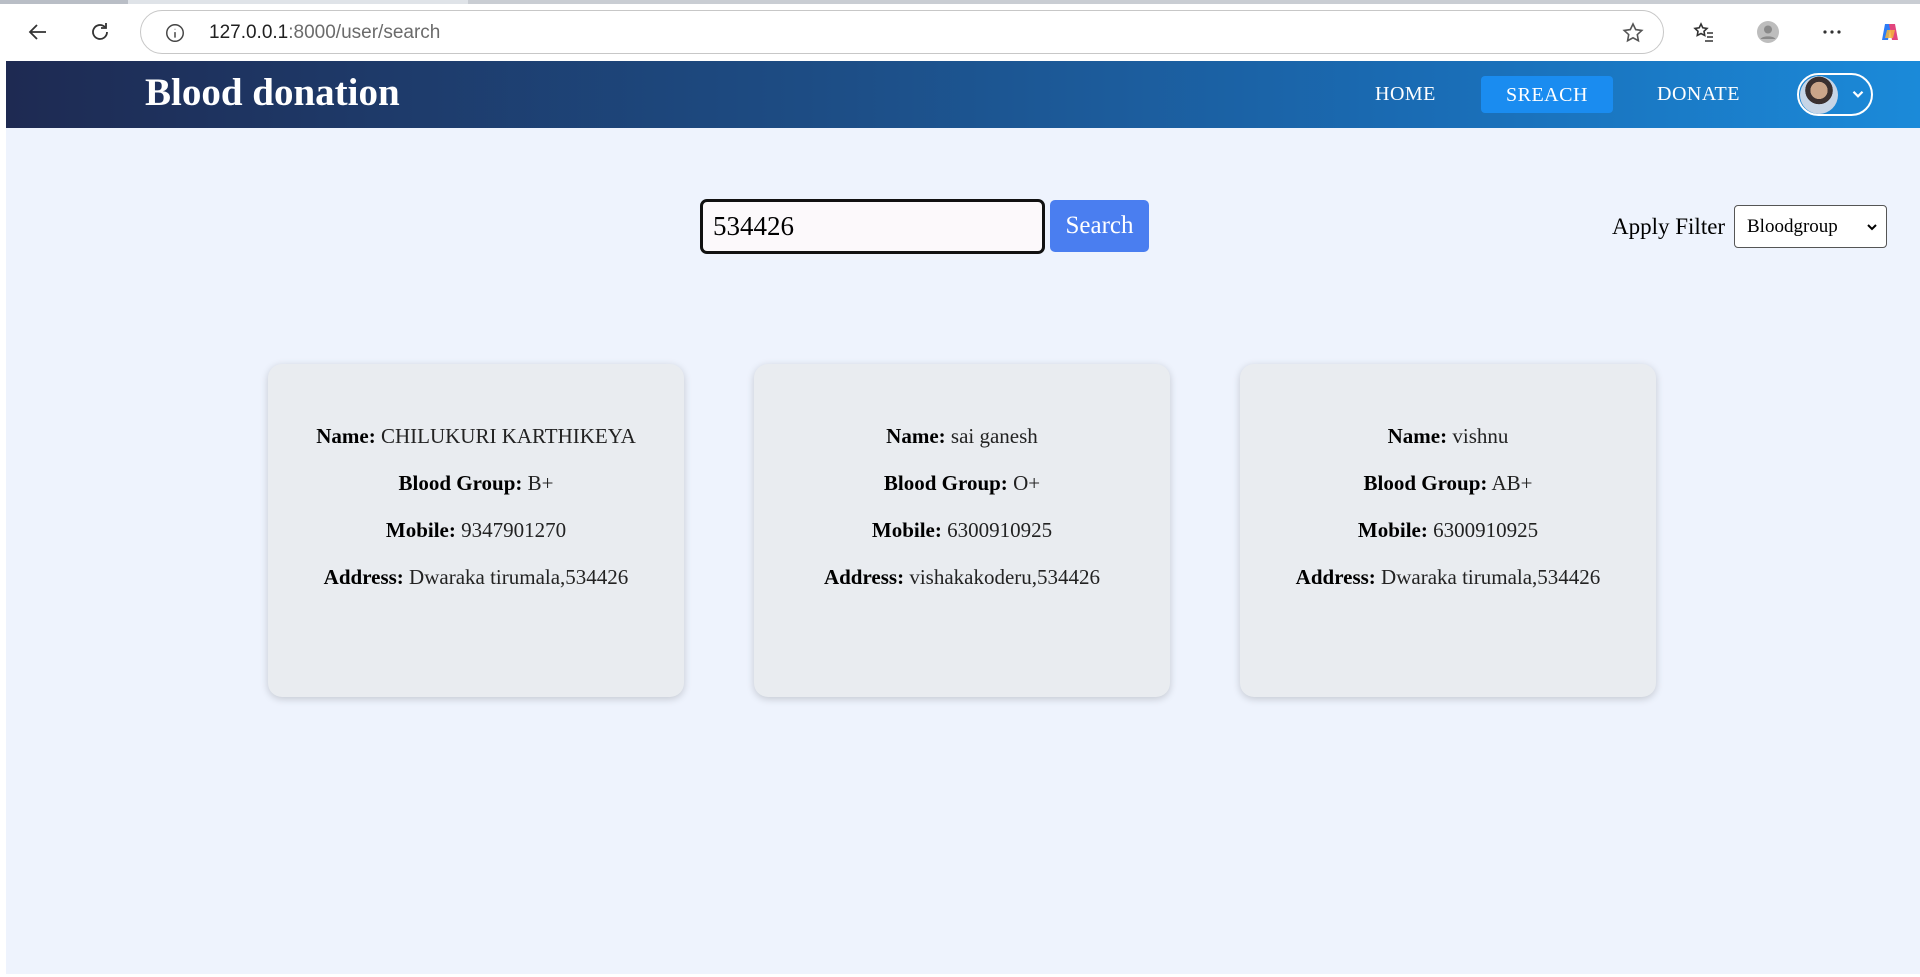 The image size is (1920, 977). I want to click on address-bar: 127.0.0.1:8000/user/search, so click(902, 32).